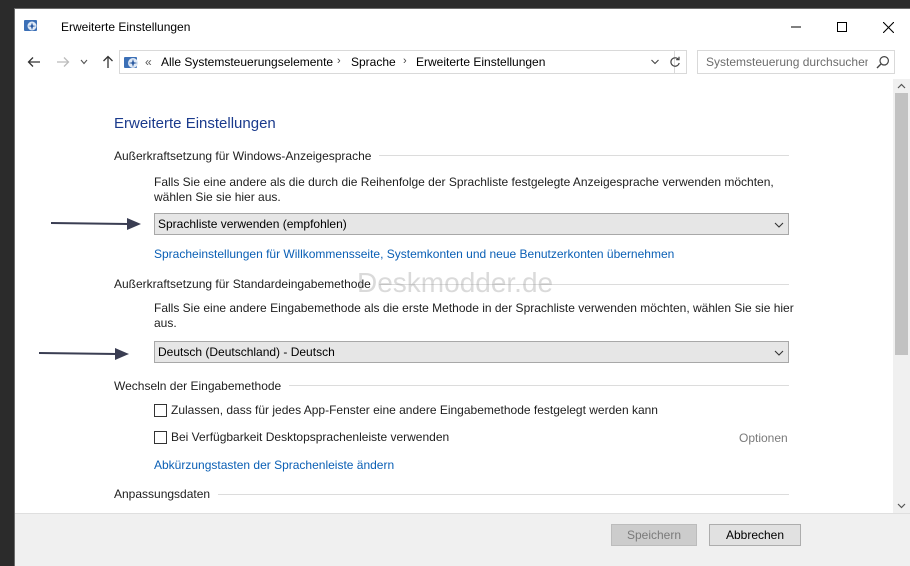  I want to click on dialog-footer: Speichern Abbrechen, so click(462, 539).